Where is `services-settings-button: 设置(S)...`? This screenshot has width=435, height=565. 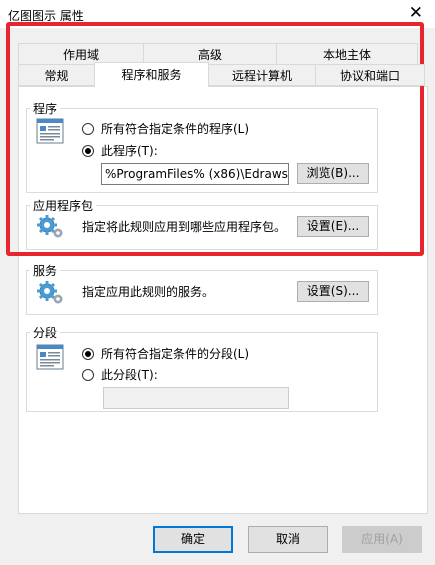 services-settings-button: 设置(S)... is located at coordinates (333, 291).